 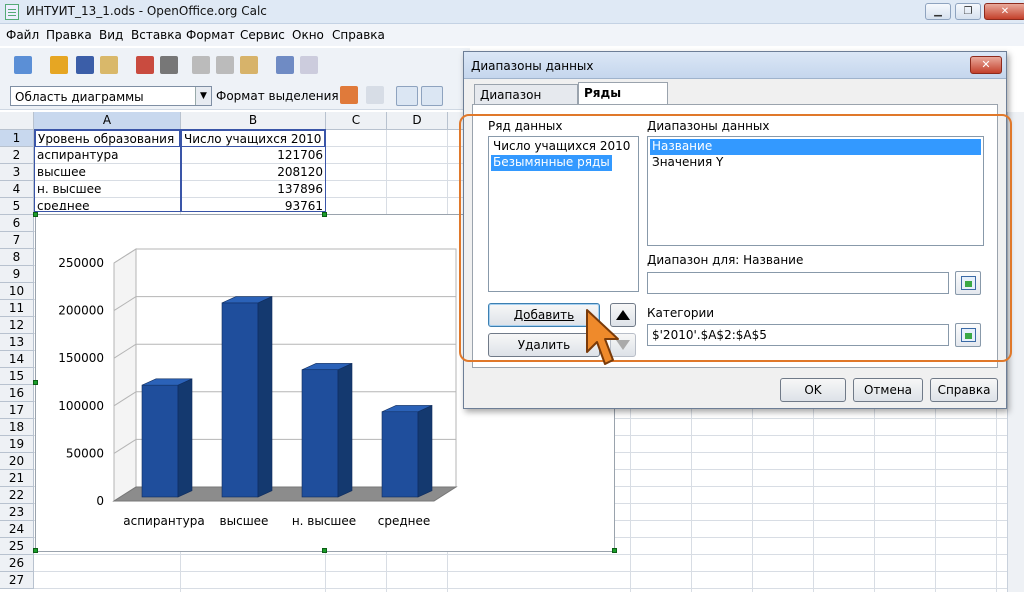 What do you see at coordinates (813, 390) in the screenshot?
I see `ok-button: OK` at bounding box center [813, 390].